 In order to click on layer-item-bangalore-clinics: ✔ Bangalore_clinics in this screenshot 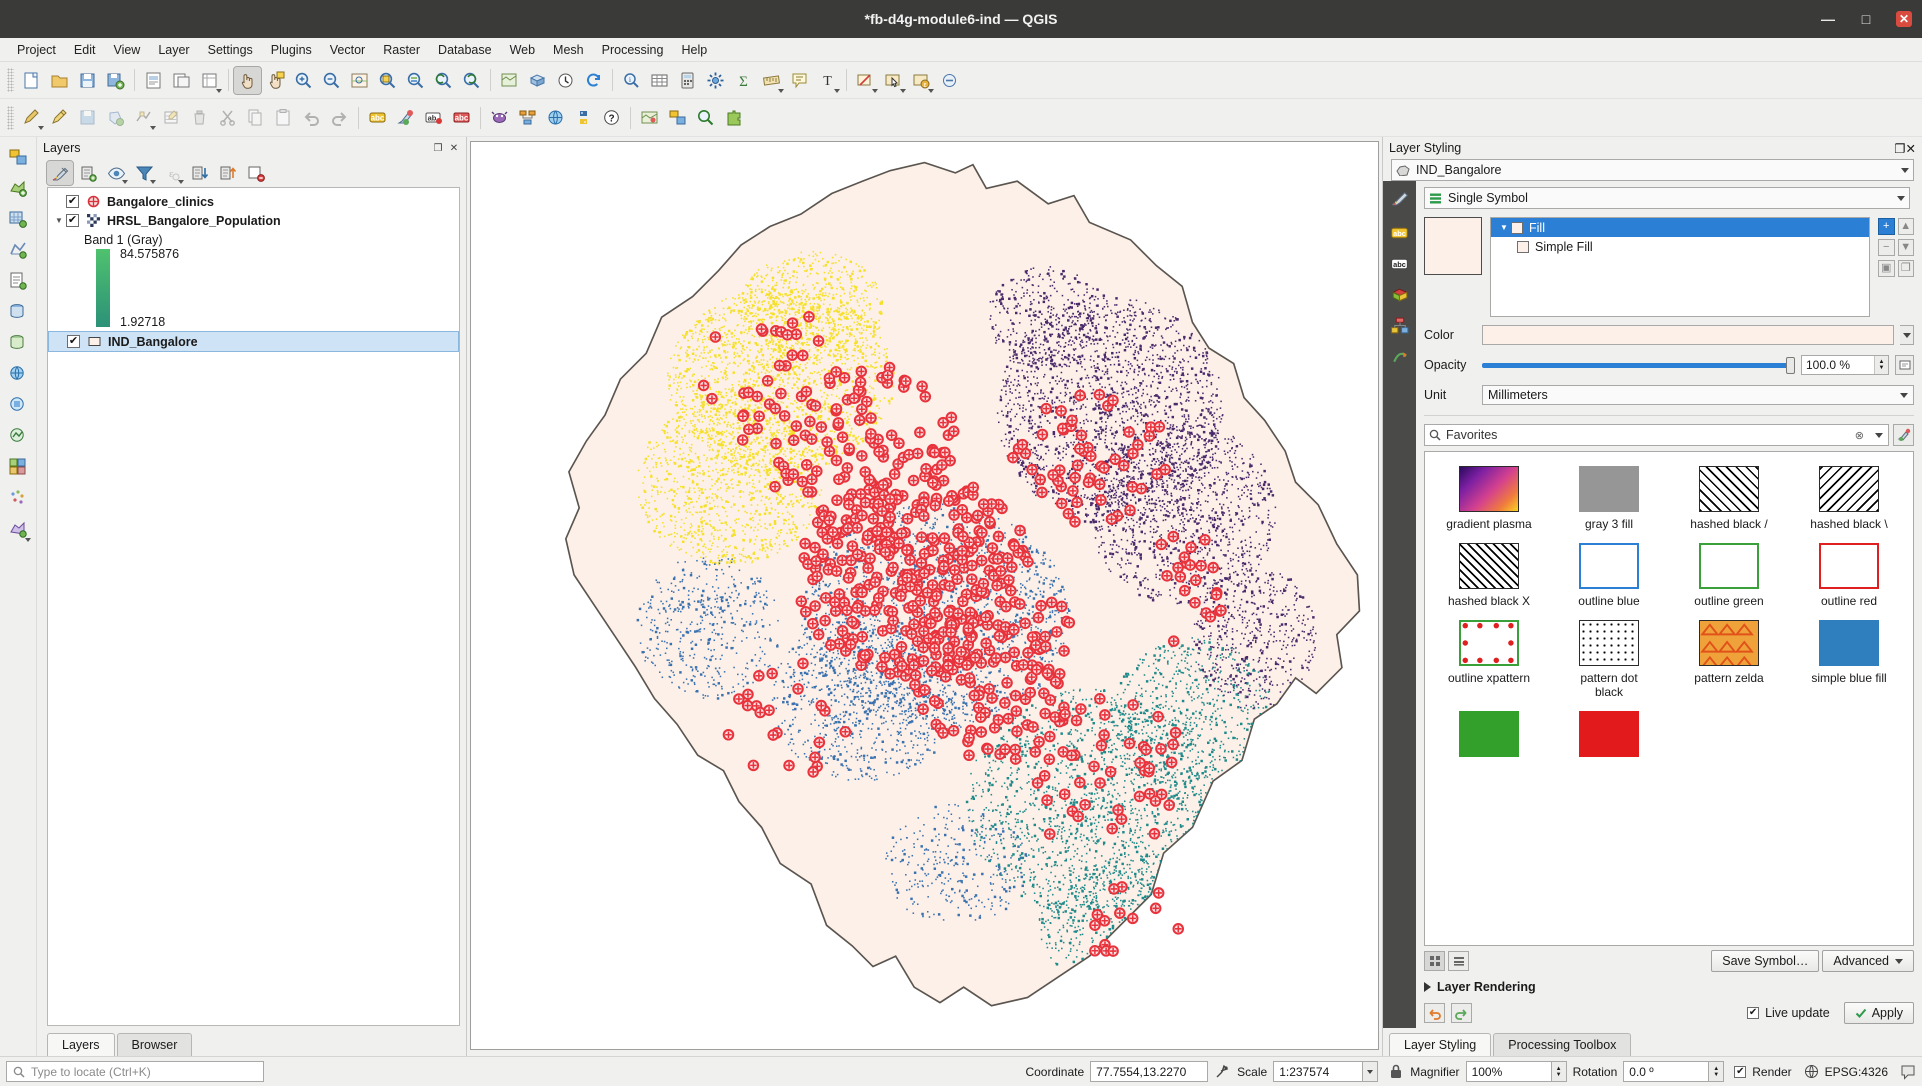, I will do `click(253, 201)`.